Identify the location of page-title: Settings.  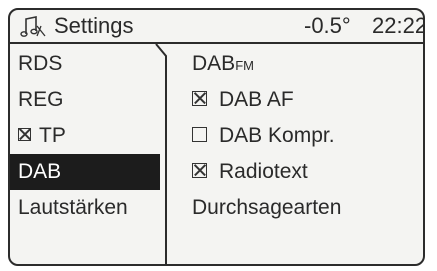
(94, 25).